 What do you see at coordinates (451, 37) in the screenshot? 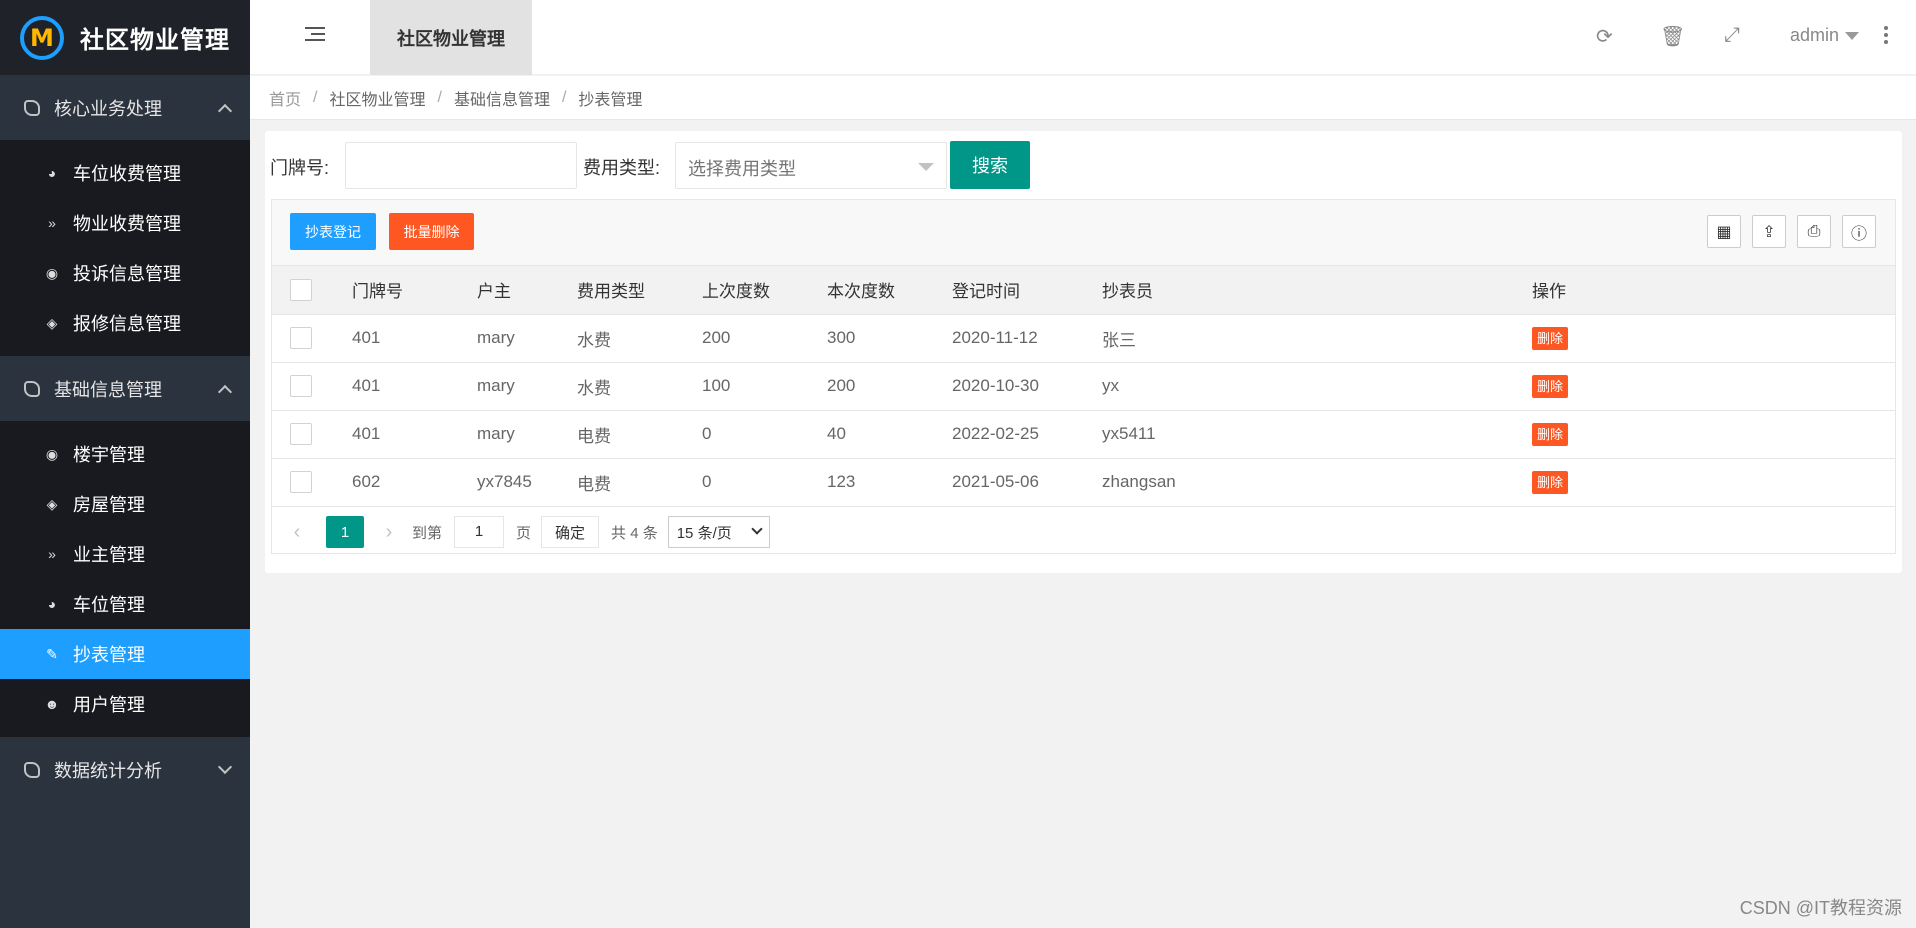
I see `header-tab: 社区物业管理` at bounding box center [451, 37].